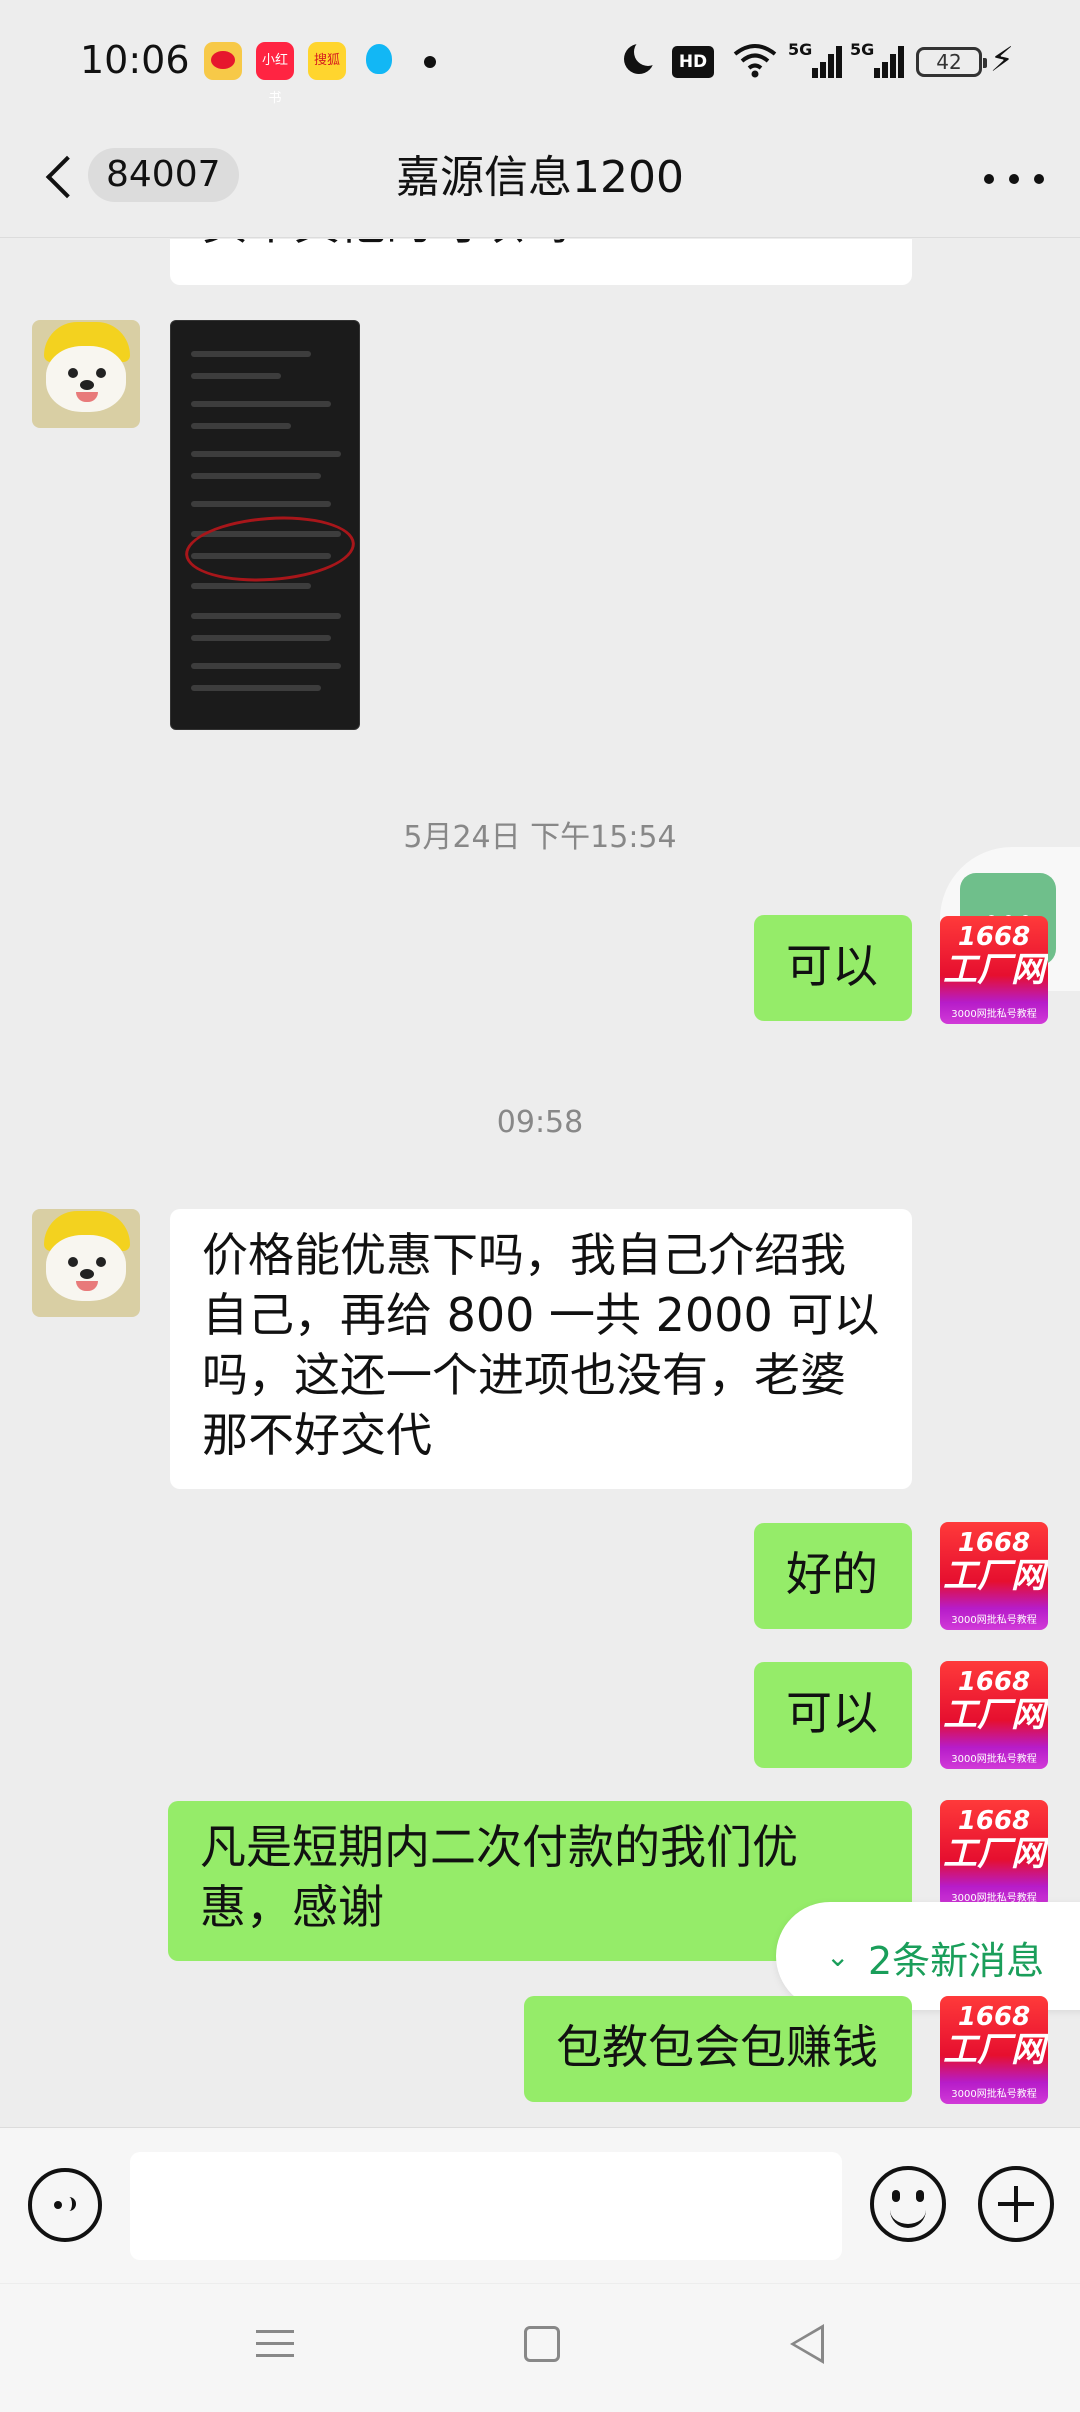 The image size is (1080, 2412). What do you see at coordinates (540, 60) in the screenshot?
I see `status-bar: 10:06 小红书 搜狐 HD 5G 5G 42 ⚡` at bounding box center [540, 60].